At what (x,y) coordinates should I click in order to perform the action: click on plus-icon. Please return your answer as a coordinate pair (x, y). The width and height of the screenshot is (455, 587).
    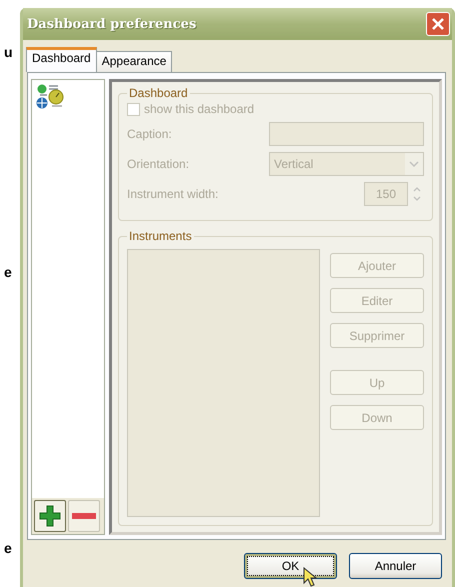
    Looking at the image, I should click on (50, 516).